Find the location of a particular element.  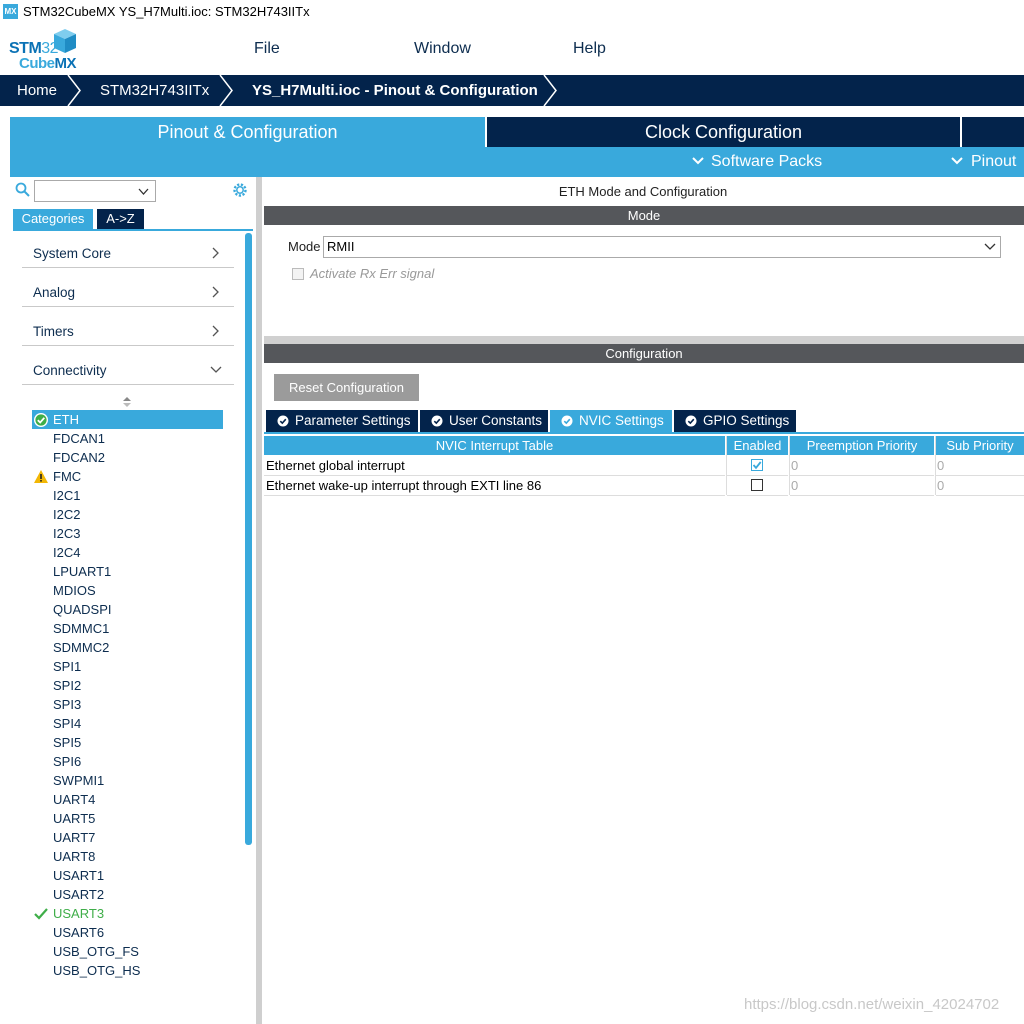

list-item: SPI3 is located at coordinates (127, 704).